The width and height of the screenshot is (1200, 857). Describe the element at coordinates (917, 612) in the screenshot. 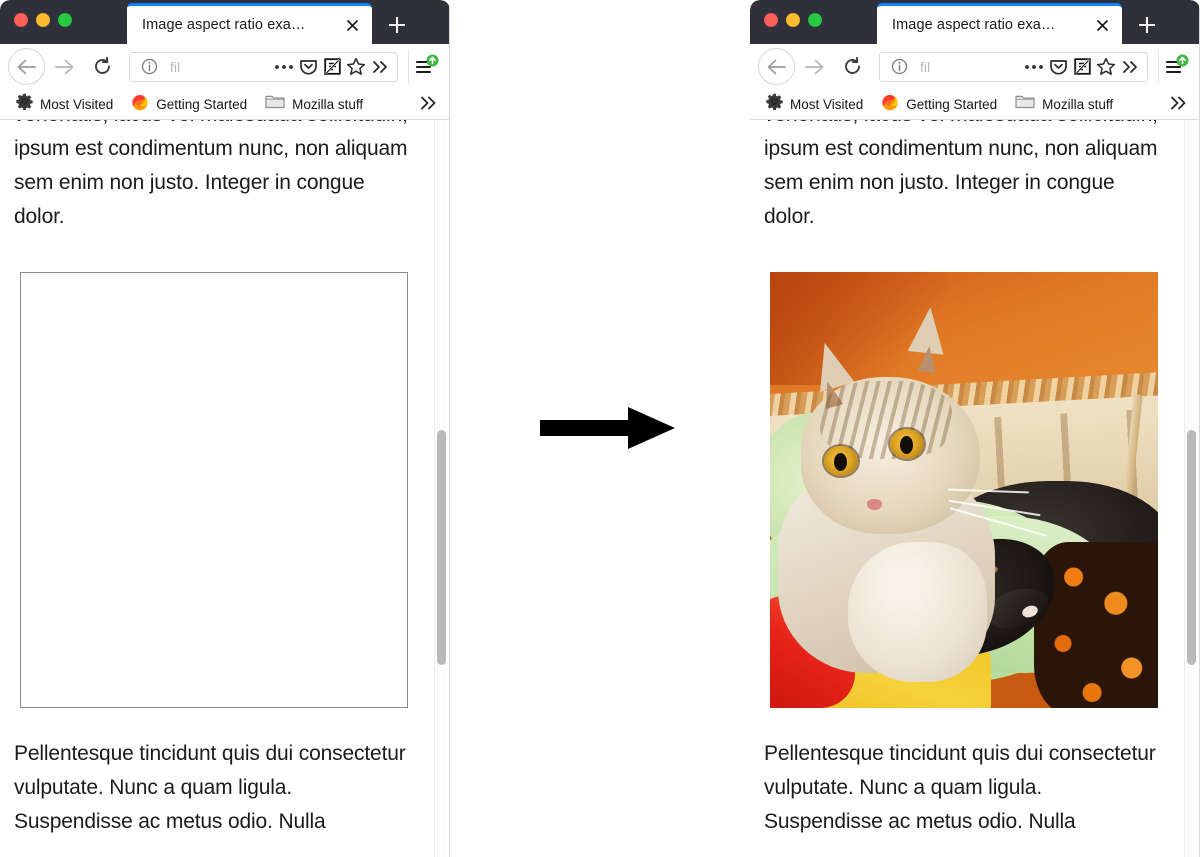

I see `photo-tabby-chest` at that location.